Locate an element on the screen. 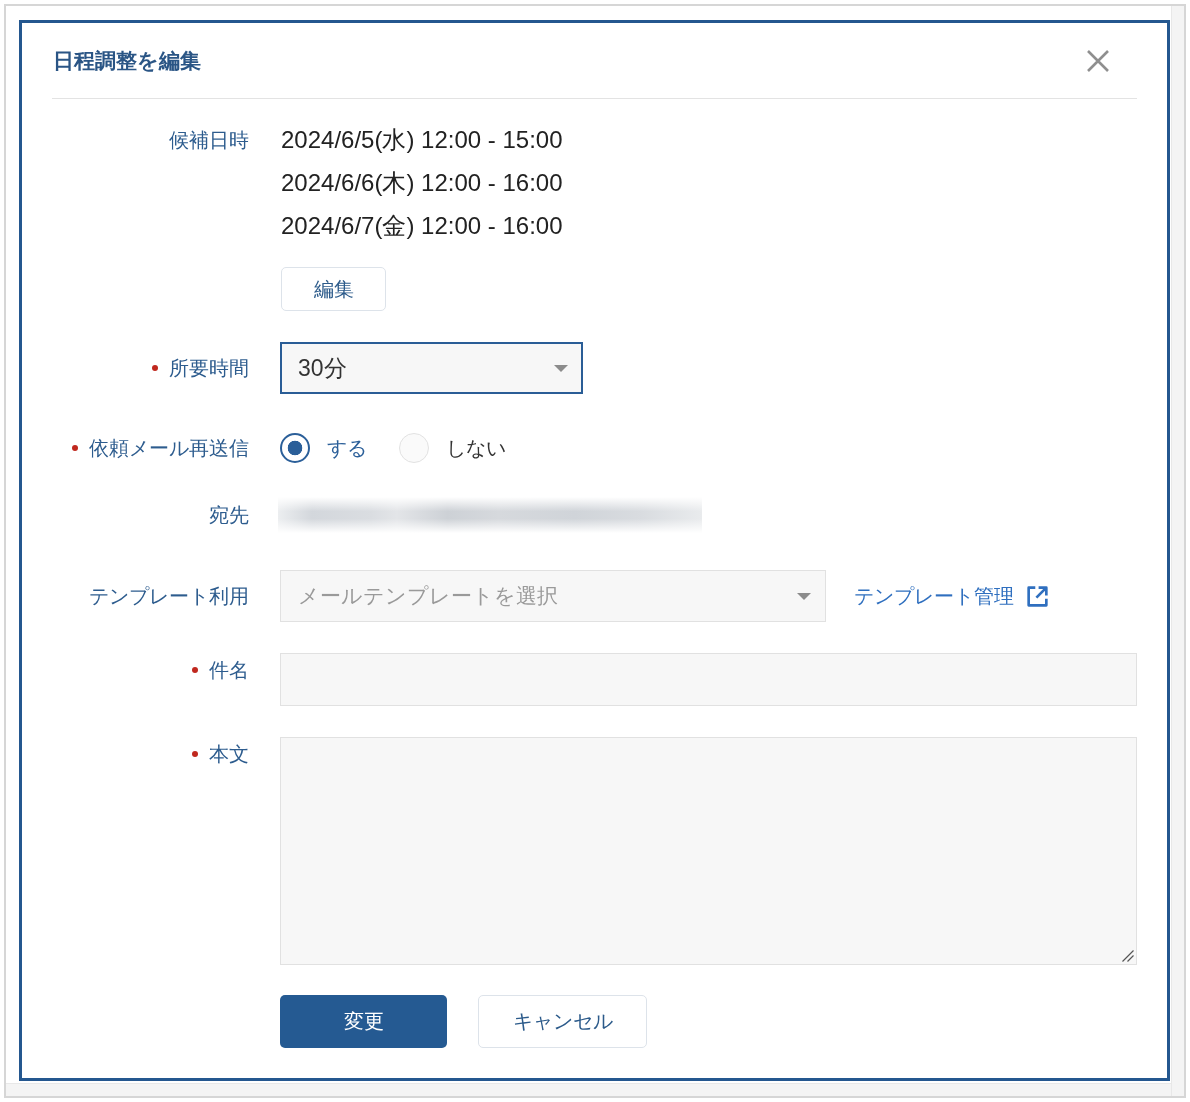  field-label: 依頼メール再送信 is located at coordinates (169, 448).